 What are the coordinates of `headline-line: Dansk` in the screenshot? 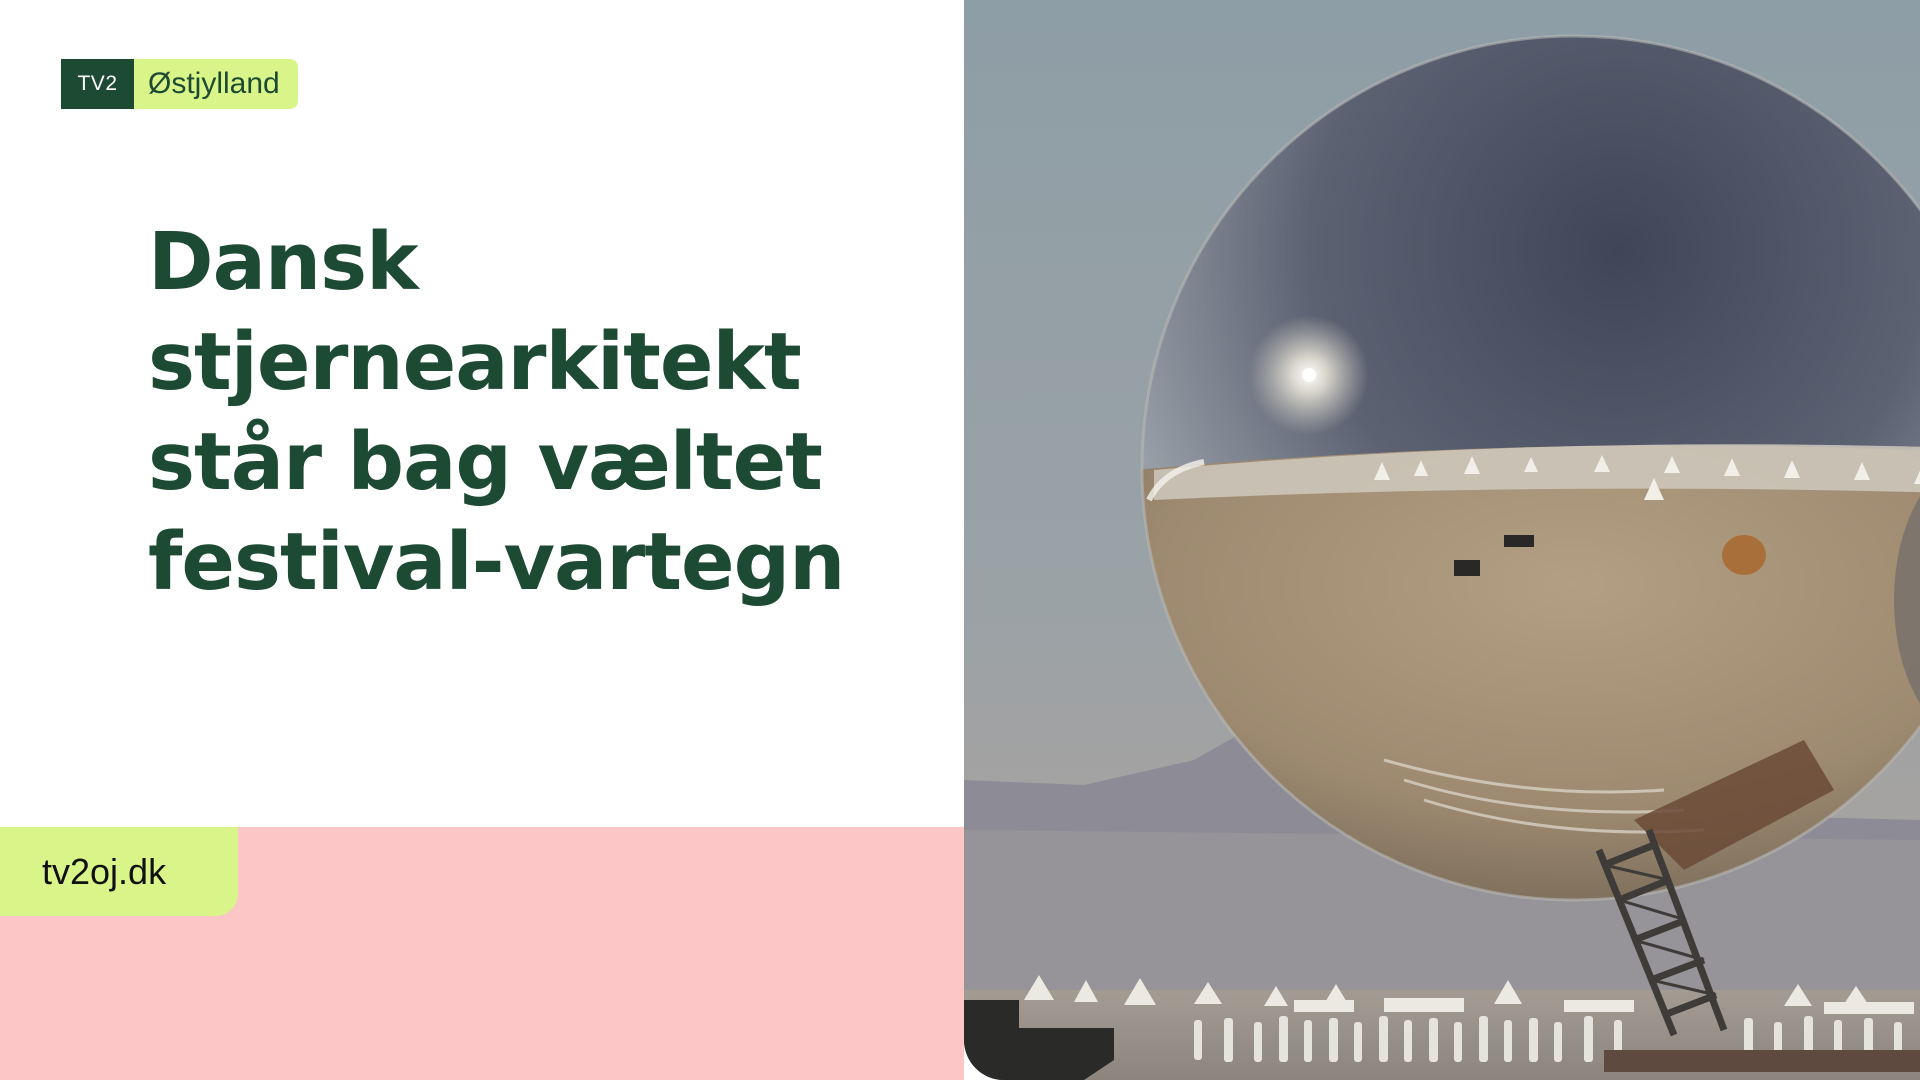 It's located at (283, 262).